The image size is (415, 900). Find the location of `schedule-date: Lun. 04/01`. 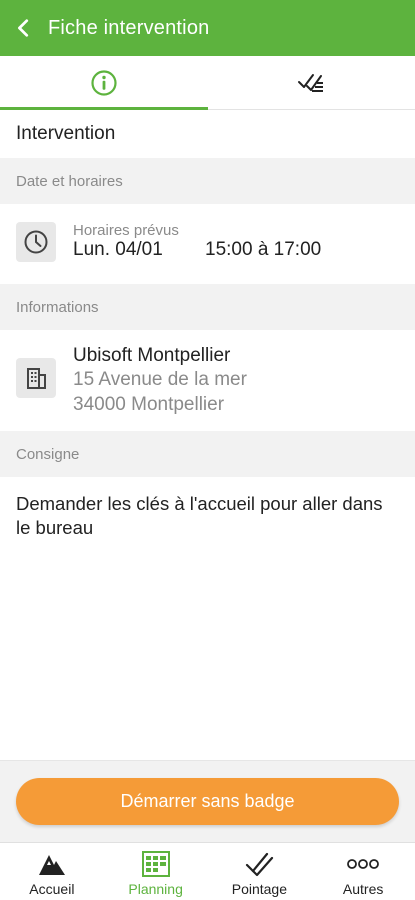

schedule-date: Lun. 04/01 is located at coordinates (118, 249).